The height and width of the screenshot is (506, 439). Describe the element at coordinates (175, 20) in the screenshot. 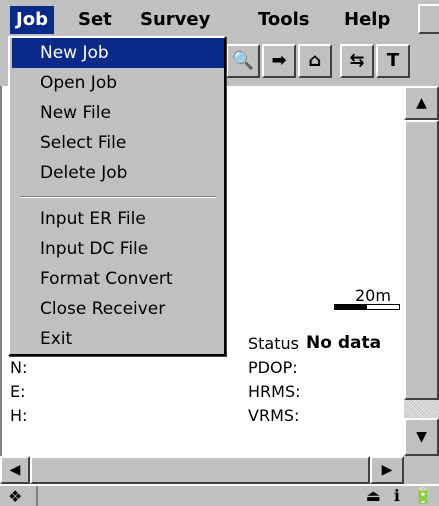

I see `menu-survey: Survey` at that location.